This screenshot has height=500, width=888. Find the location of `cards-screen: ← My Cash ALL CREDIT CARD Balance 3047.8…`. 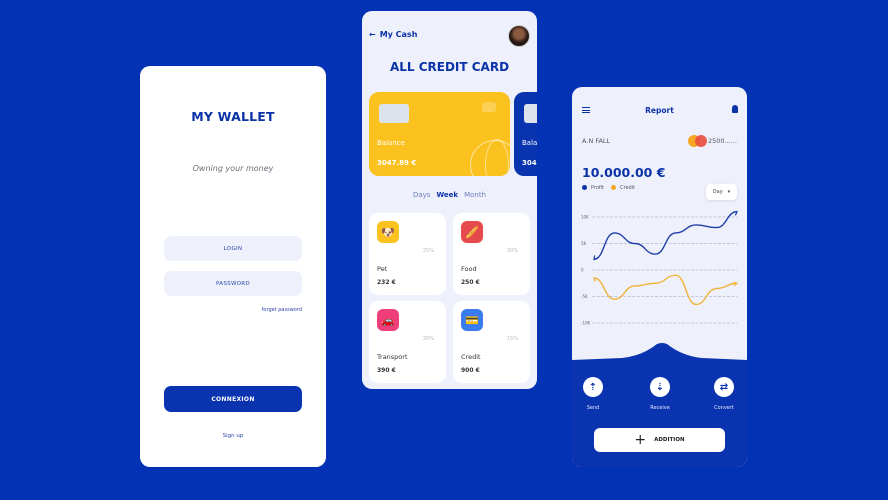

cards-screen: ← My Cash ALL CREDIT CARD Balance 3047.8… is located at coordinates (449, 200).